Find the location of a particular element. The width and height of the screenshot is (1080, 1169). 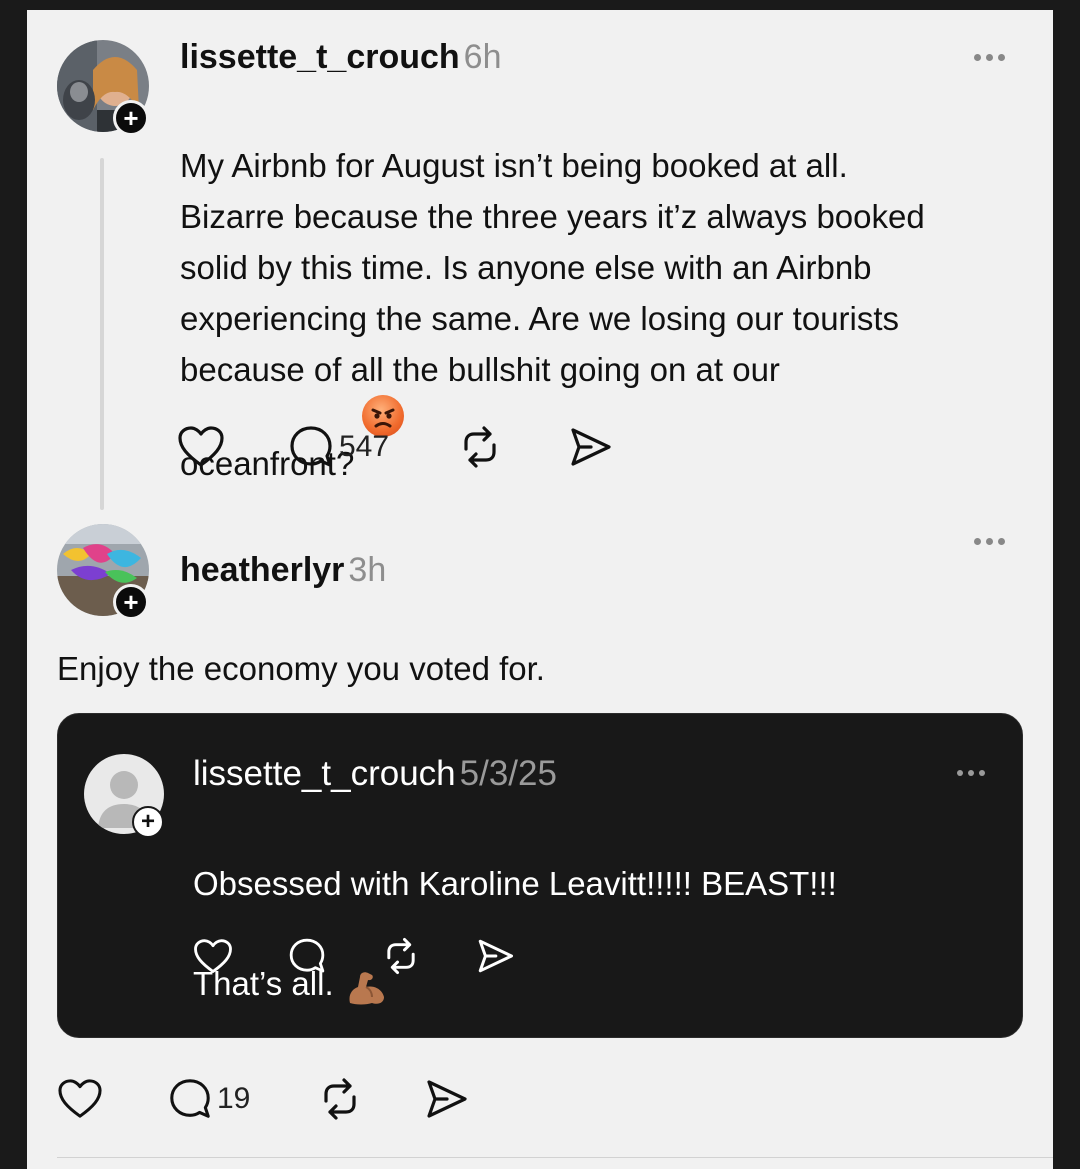

quoted-more-icon is located at coordinates (971, 773).